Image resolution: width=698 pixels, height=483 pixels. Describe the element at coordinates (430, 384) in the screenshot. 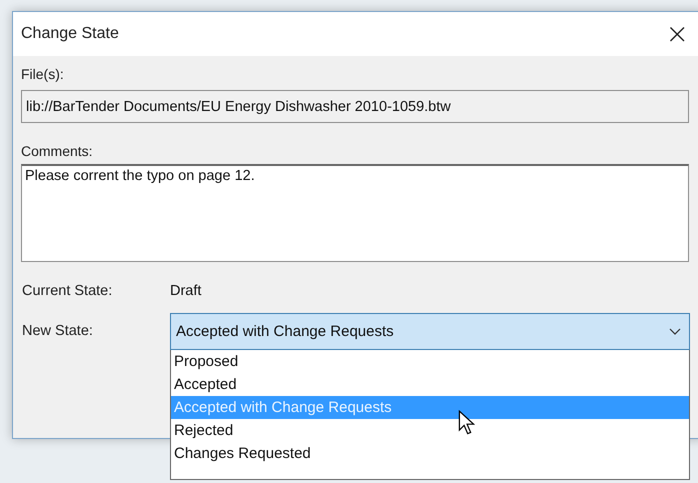

I see `dropdown-option: Accepted` at that location.